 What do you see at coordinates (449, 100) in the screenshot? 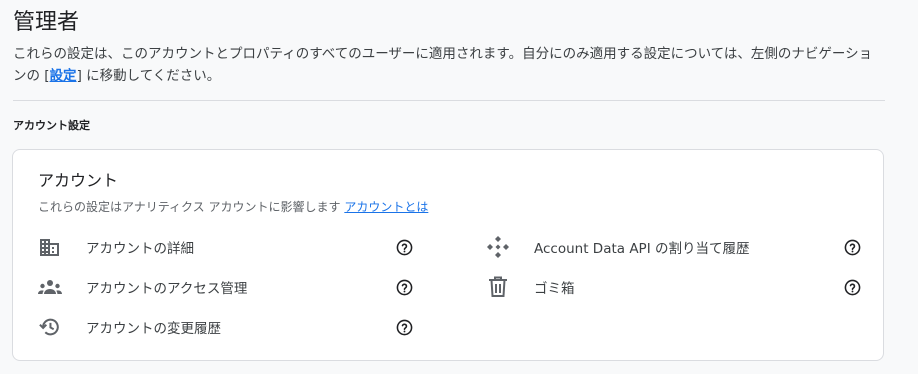
I see `divider` at bounding box center [449, 100].